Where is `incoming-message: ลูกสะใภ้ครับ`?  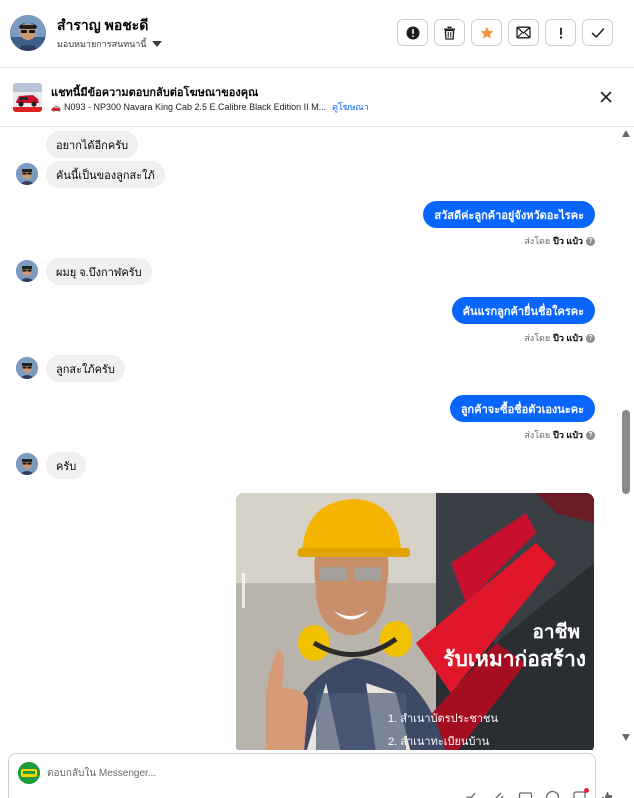 incoming-message: ลูกสะใภ้ครับ is located at coordinates (85, 368).